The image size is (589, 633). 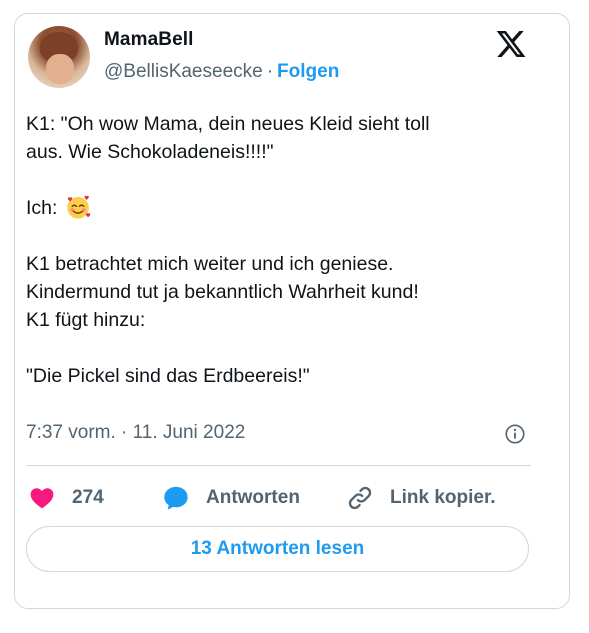 What do you see at coordinates (308, 71) in the screenshot?
I see `follow-button: Folgen` at bounding box center [308, 71].